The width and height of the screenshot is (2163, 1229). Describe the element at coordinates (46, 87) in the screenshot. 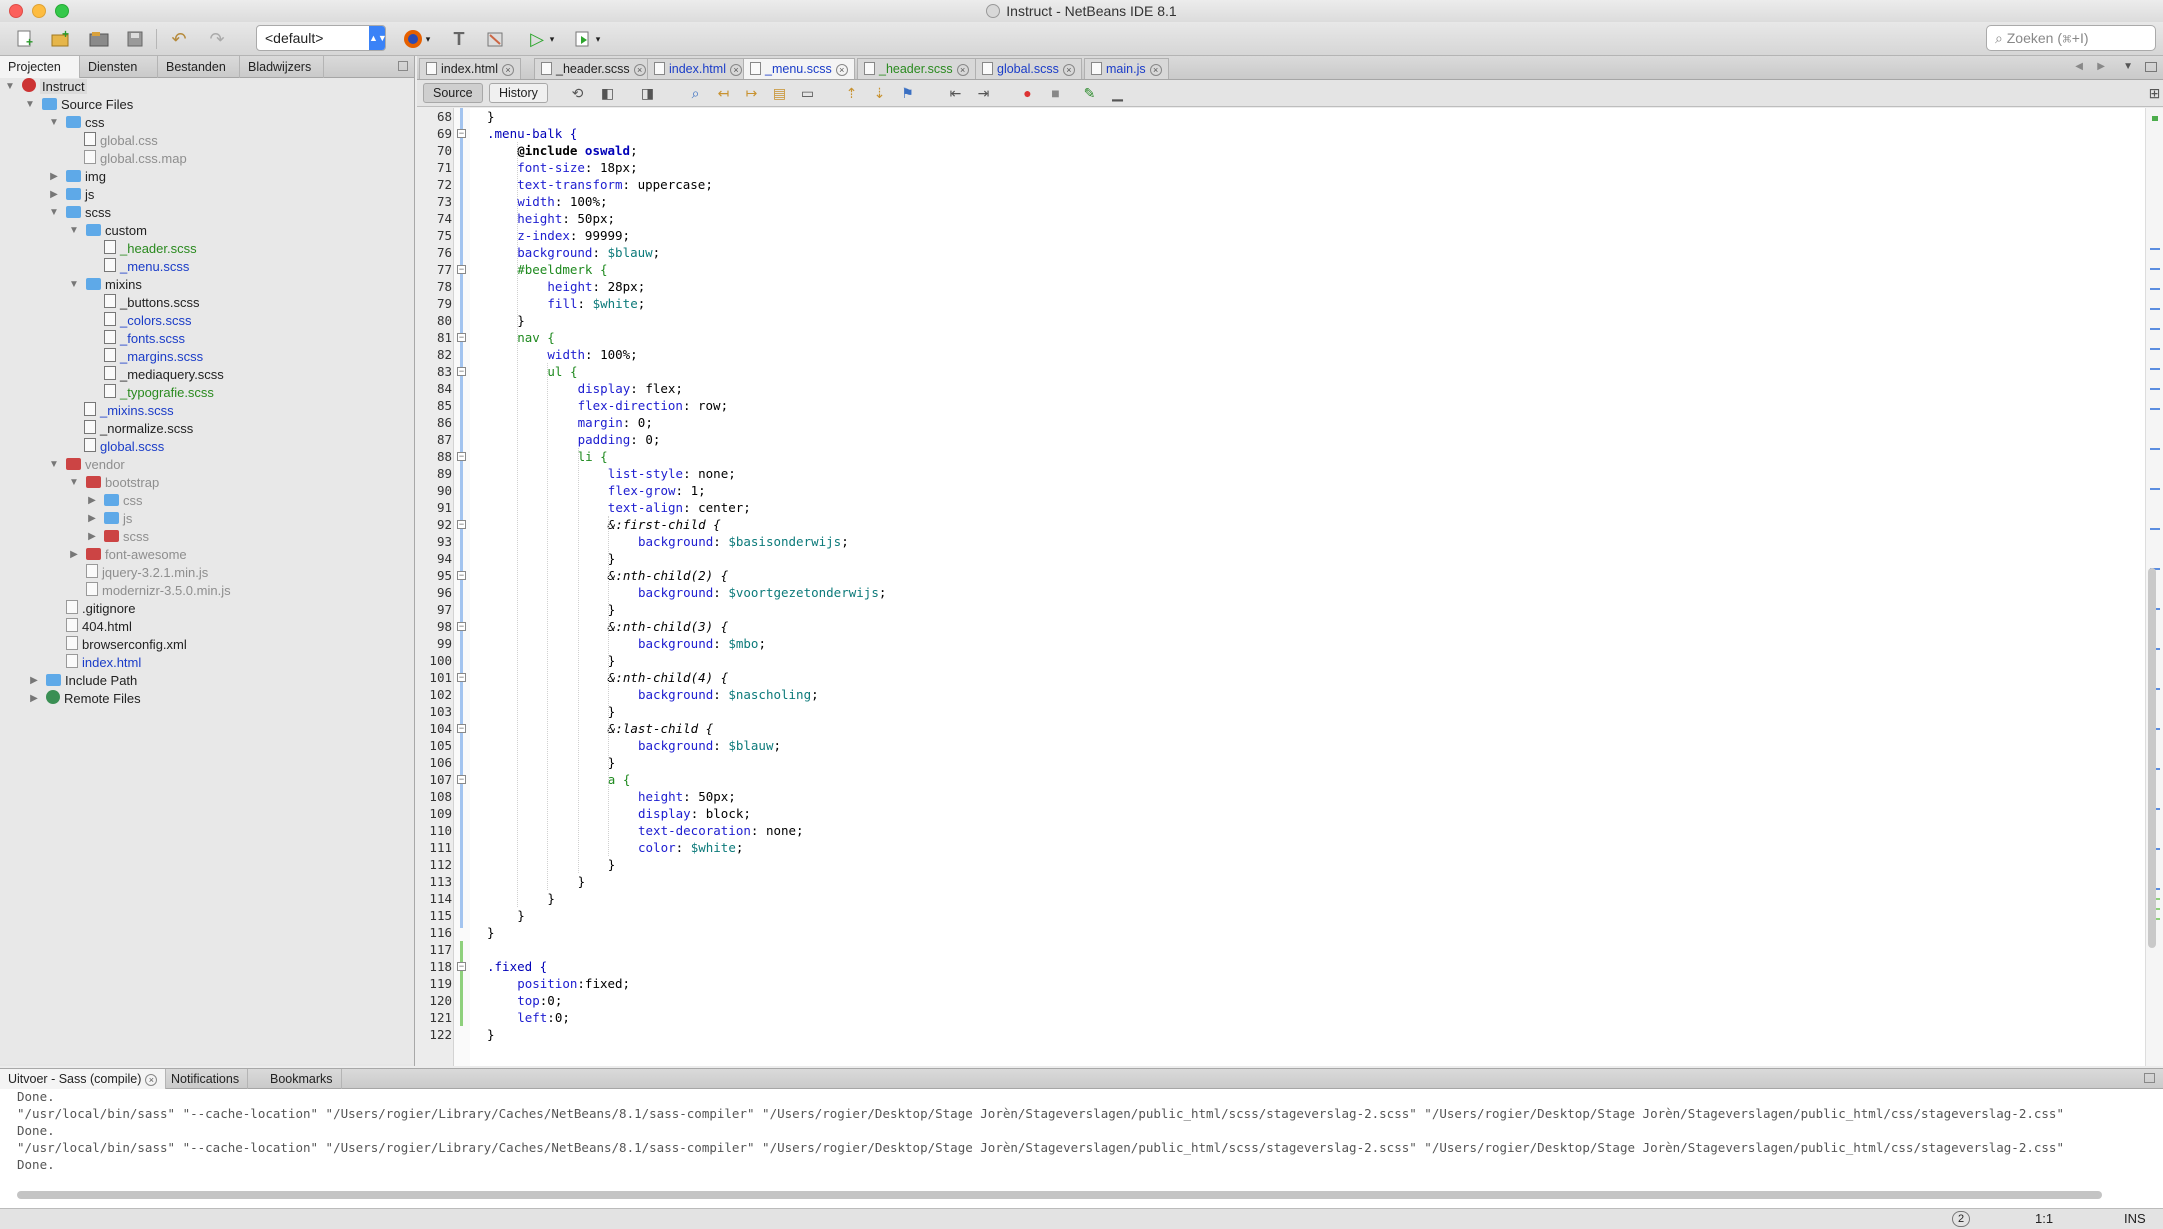

I see `tree-node: ▼ Instruct` at that location.